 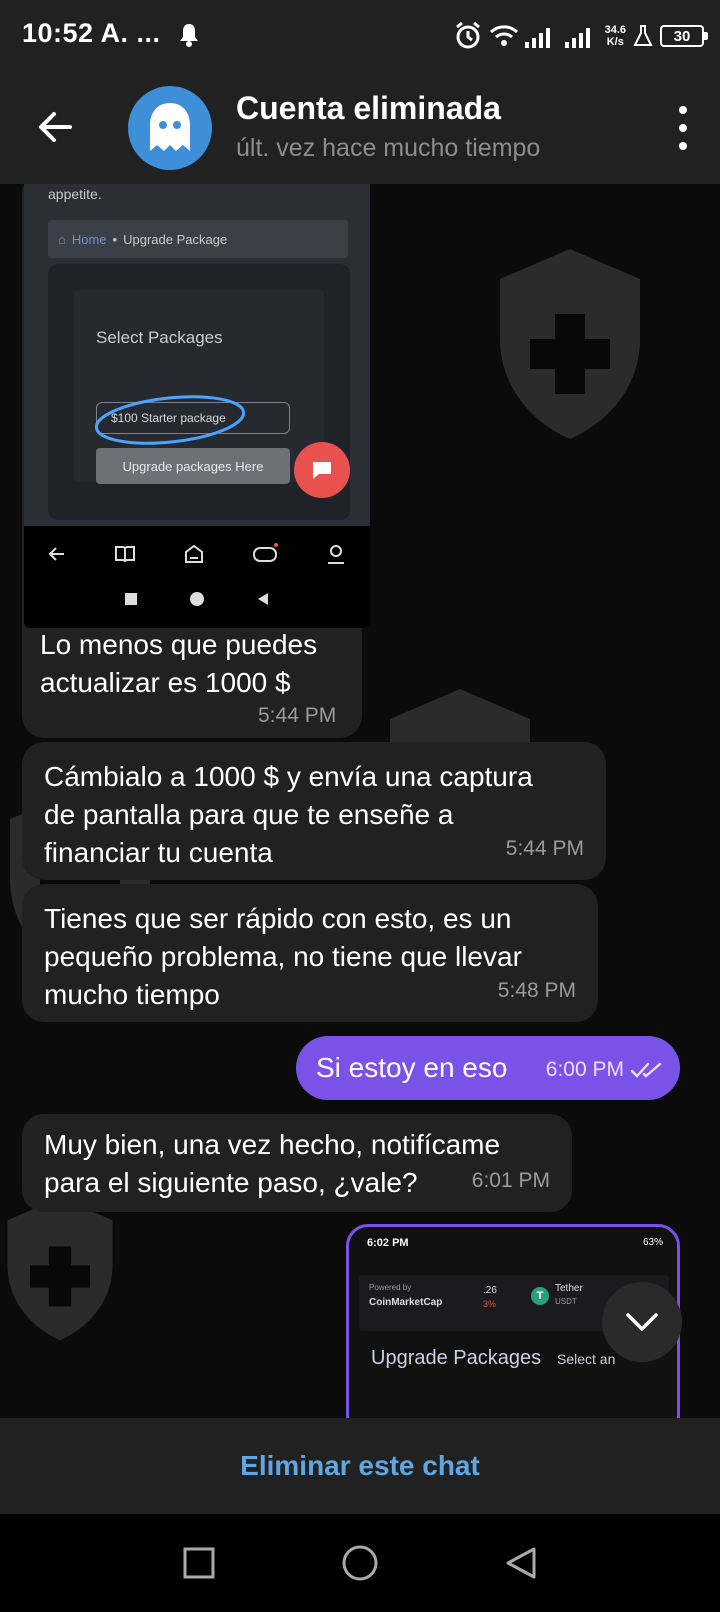 What do you see at coordinates (510, 1180) in the screenshot?
I see `message-time: 6:01 PM` at bounding box center [510, 1180].